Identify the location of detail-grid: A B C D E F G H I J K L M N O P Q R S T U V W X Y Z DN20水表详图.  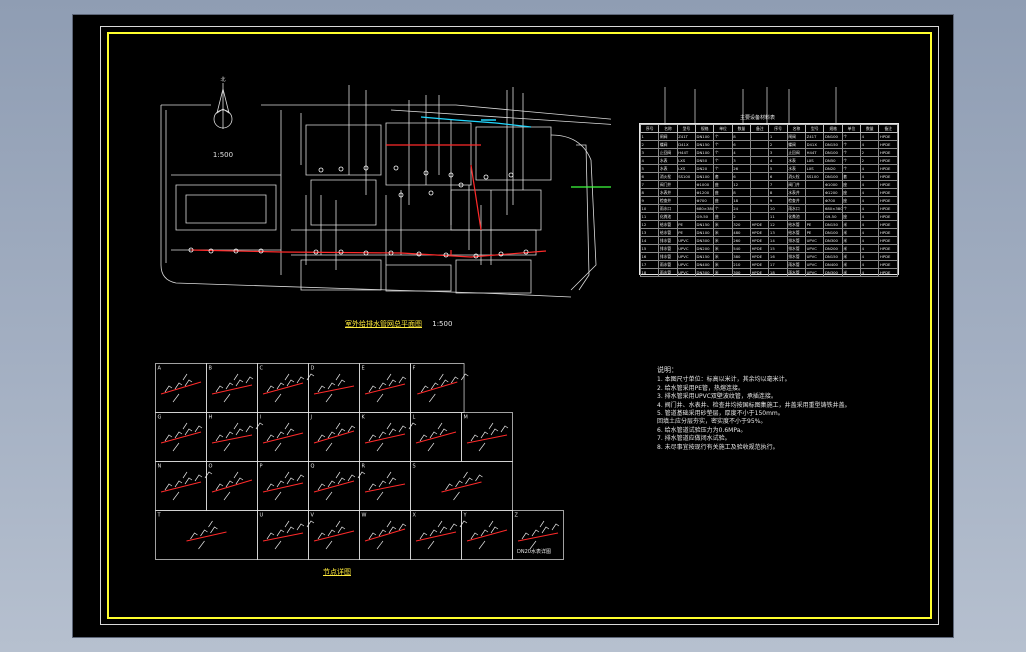
(359, 461).